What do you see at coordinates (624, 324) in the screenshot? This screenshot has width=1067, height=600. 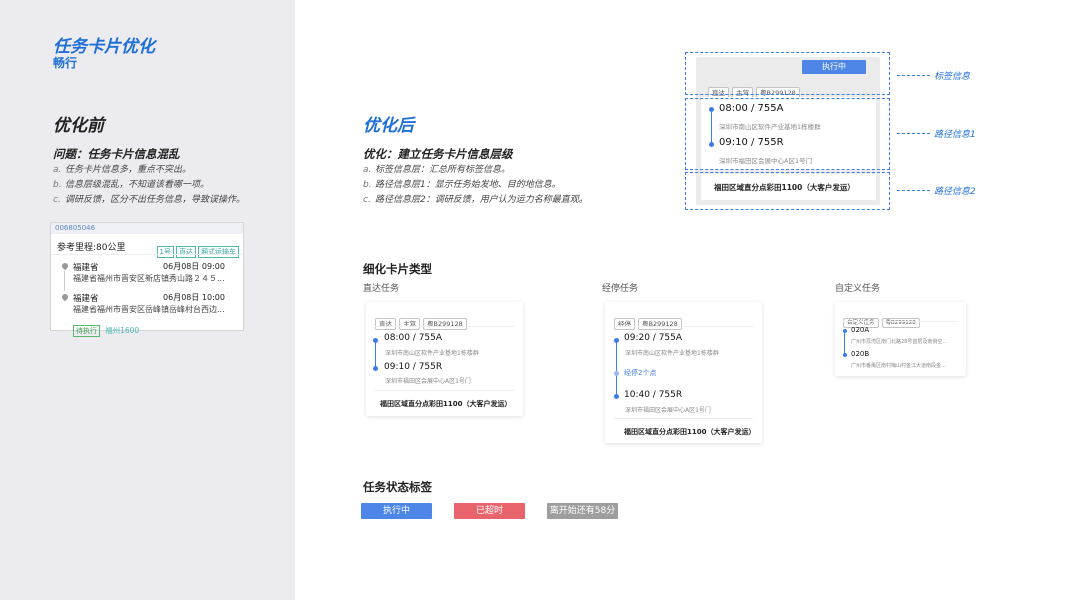 I see `tag: 经停` at bounding box center [624, 324].